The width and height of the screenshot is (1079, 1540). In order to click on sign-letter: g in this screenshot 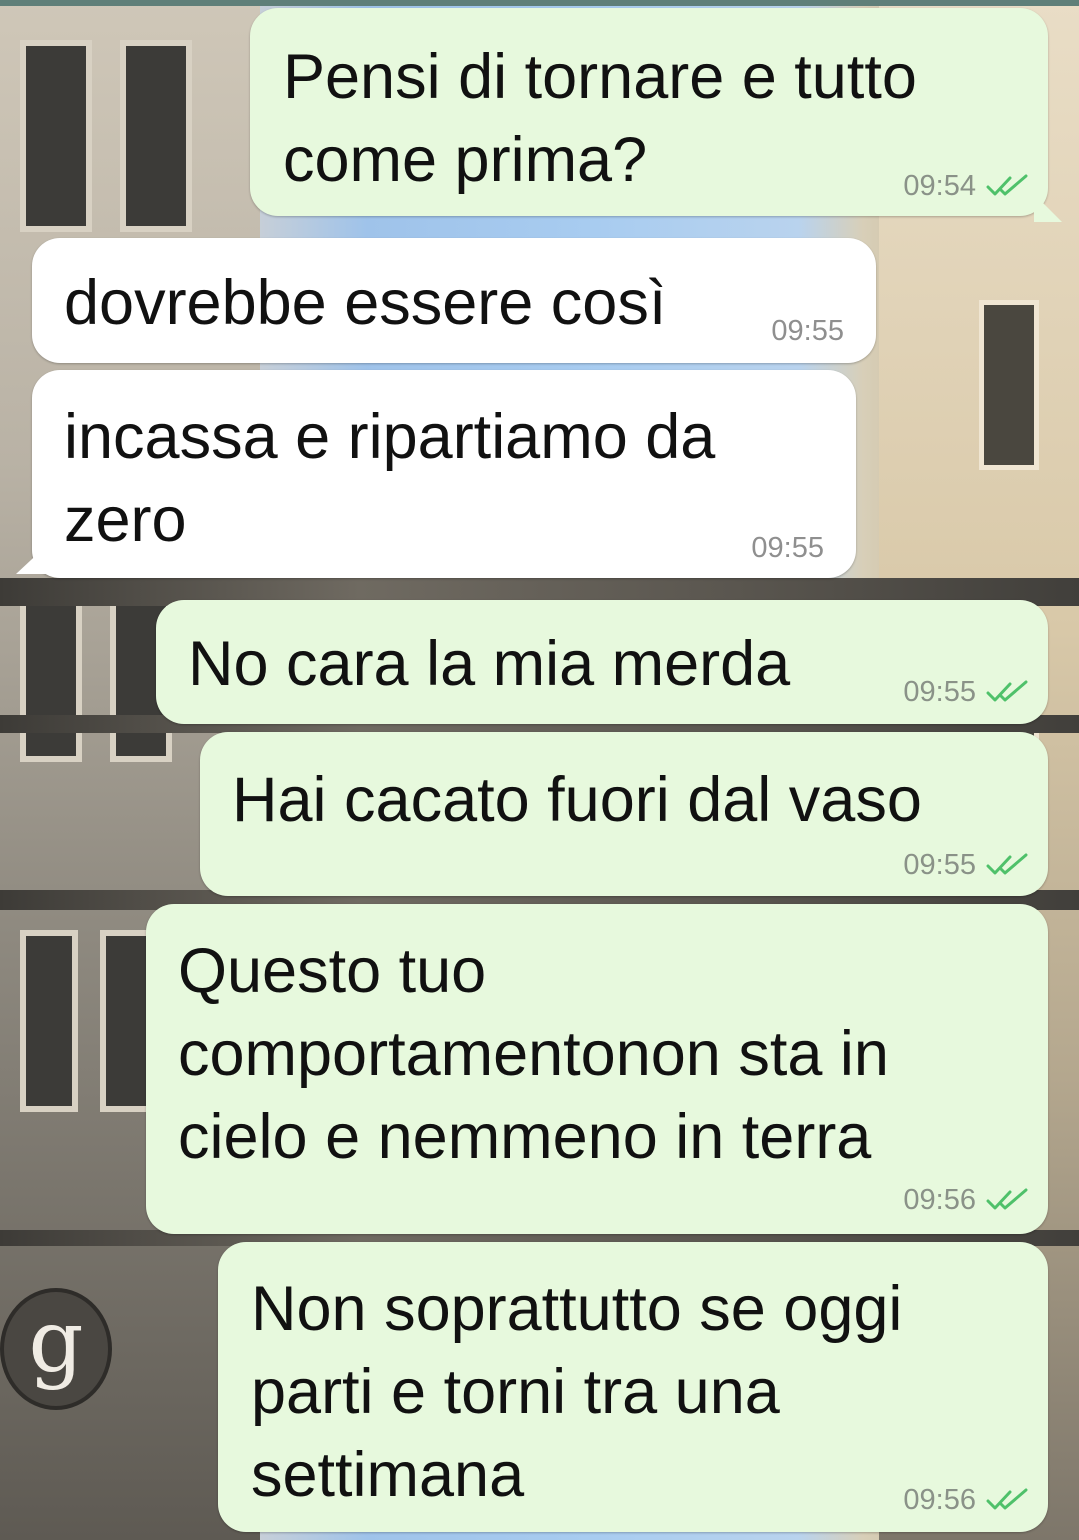, I will do `click(56, 1342)`.